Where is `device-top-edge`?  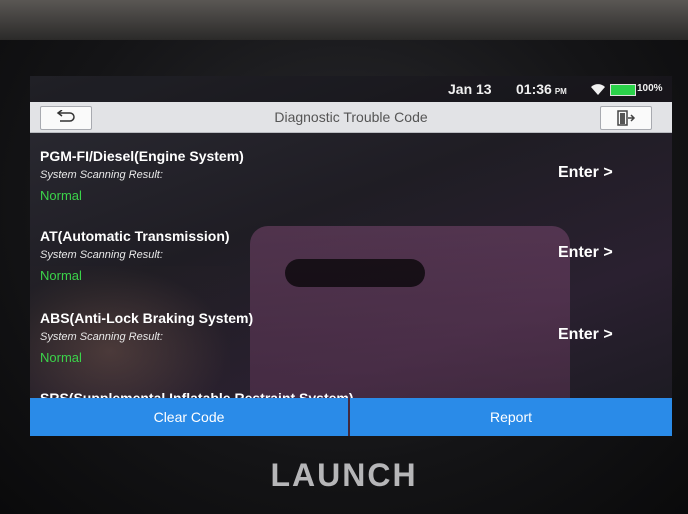 device-top-edge is located at coordinates (344, 20).